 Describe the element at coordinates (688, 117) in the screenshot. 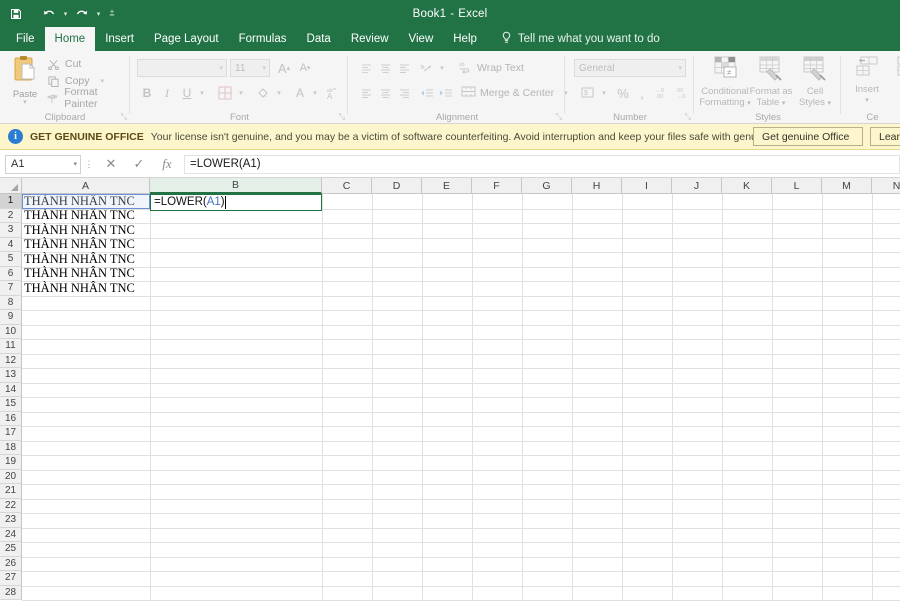

I see `number-dialog-launcher: ⤡` at that location.